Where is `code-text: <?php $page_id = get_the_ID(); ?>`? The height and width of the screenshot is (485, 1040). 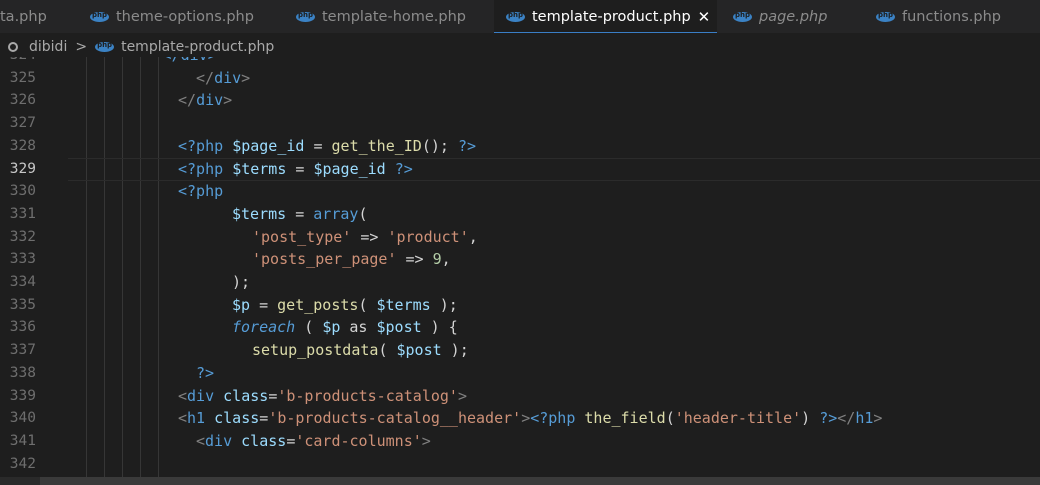 code-text: <?php $page_id = get_the_ID(); ?> is located at coordinates (327, 146).